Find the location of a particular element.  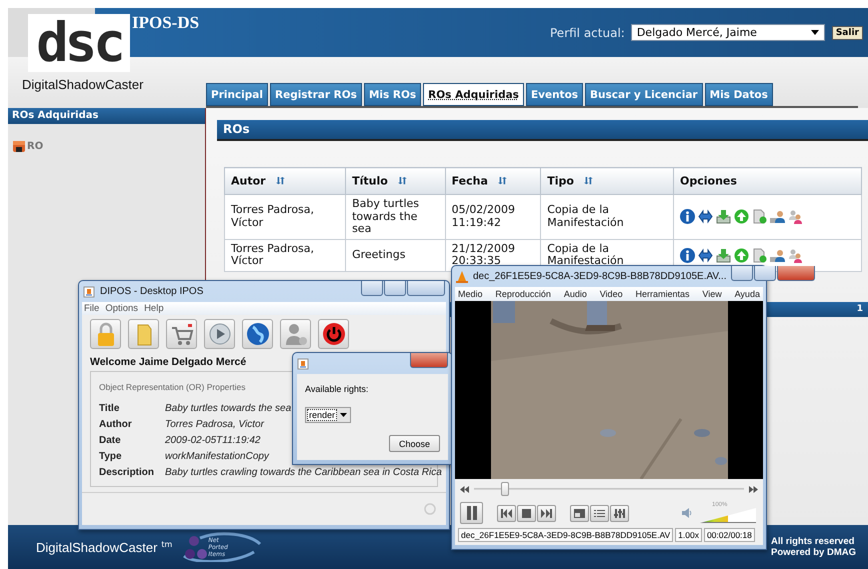

copyright-text: All rights reserved is located at coordinates (813, 541).